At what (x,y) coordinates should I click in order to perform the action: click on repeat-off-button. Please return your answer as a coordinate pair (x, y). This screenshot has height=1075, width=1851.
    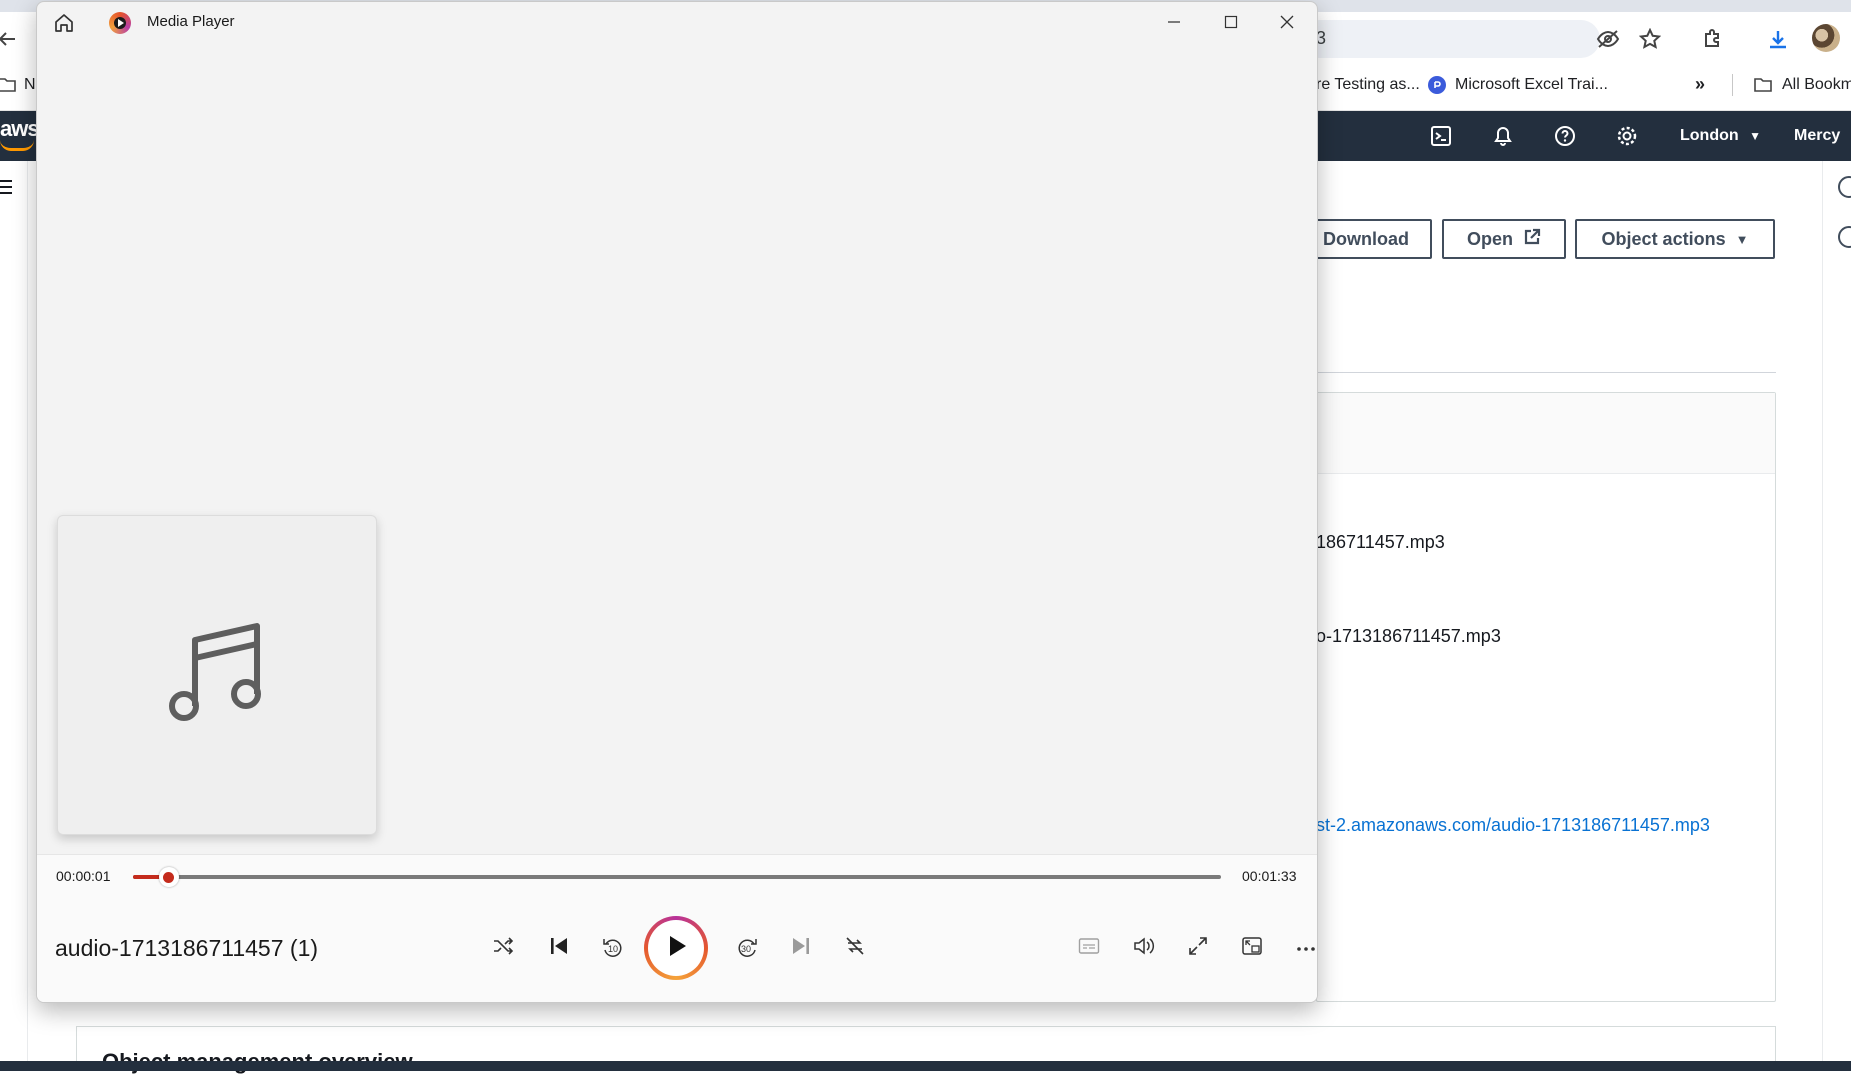
    Looking at the image, I should click on (855, 948).